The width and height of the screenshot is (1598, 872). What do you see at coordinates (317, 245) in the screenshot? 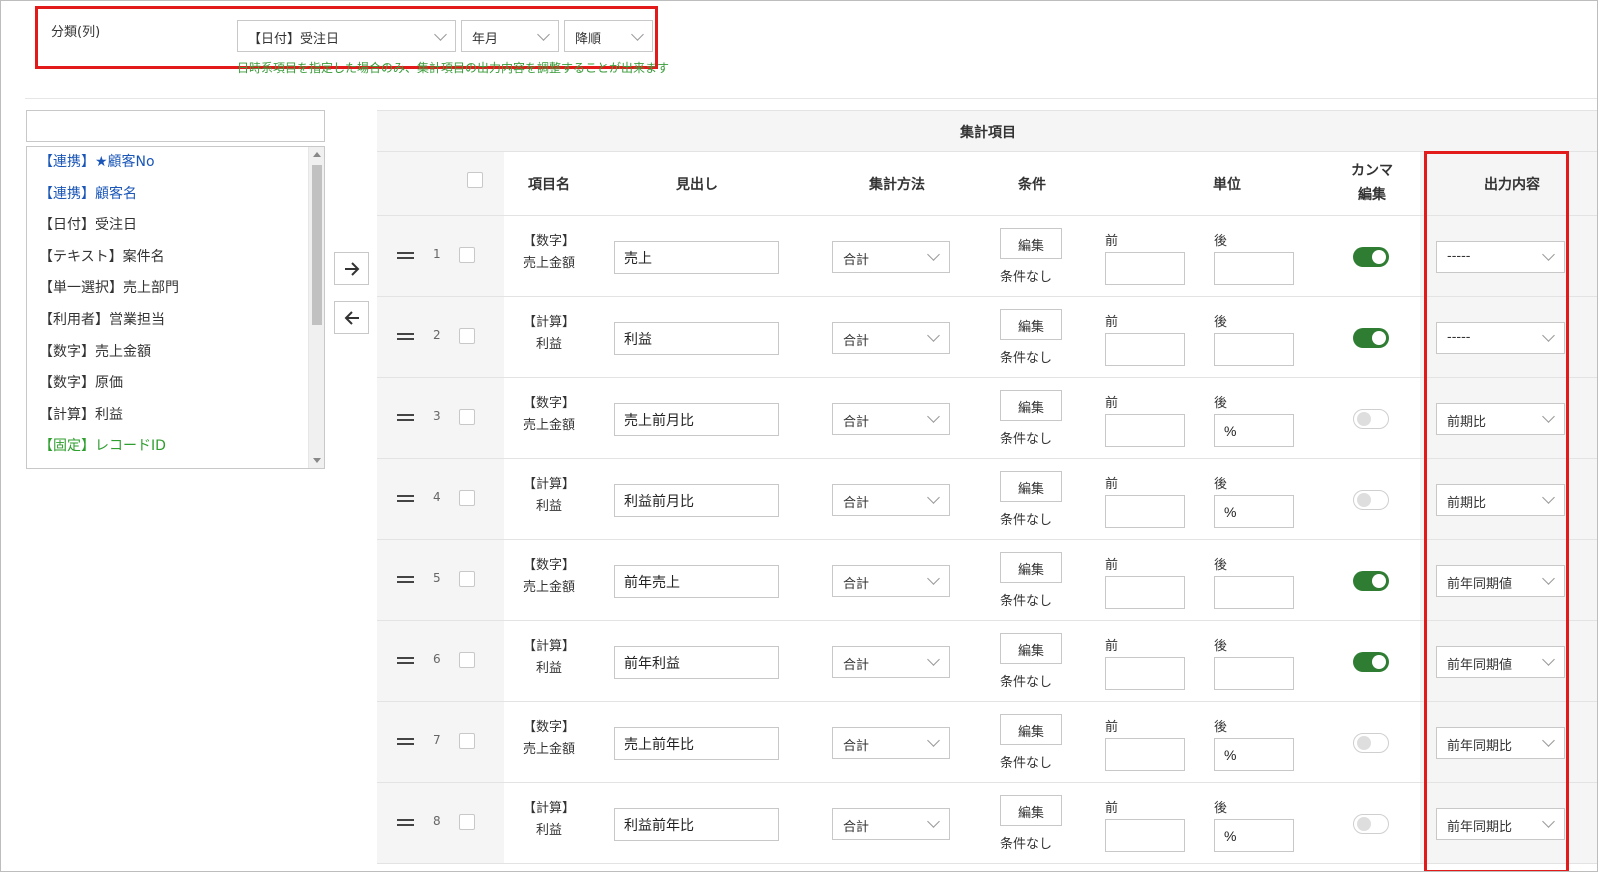
I see `scroll-thumb` at bounding box center [317, 245].